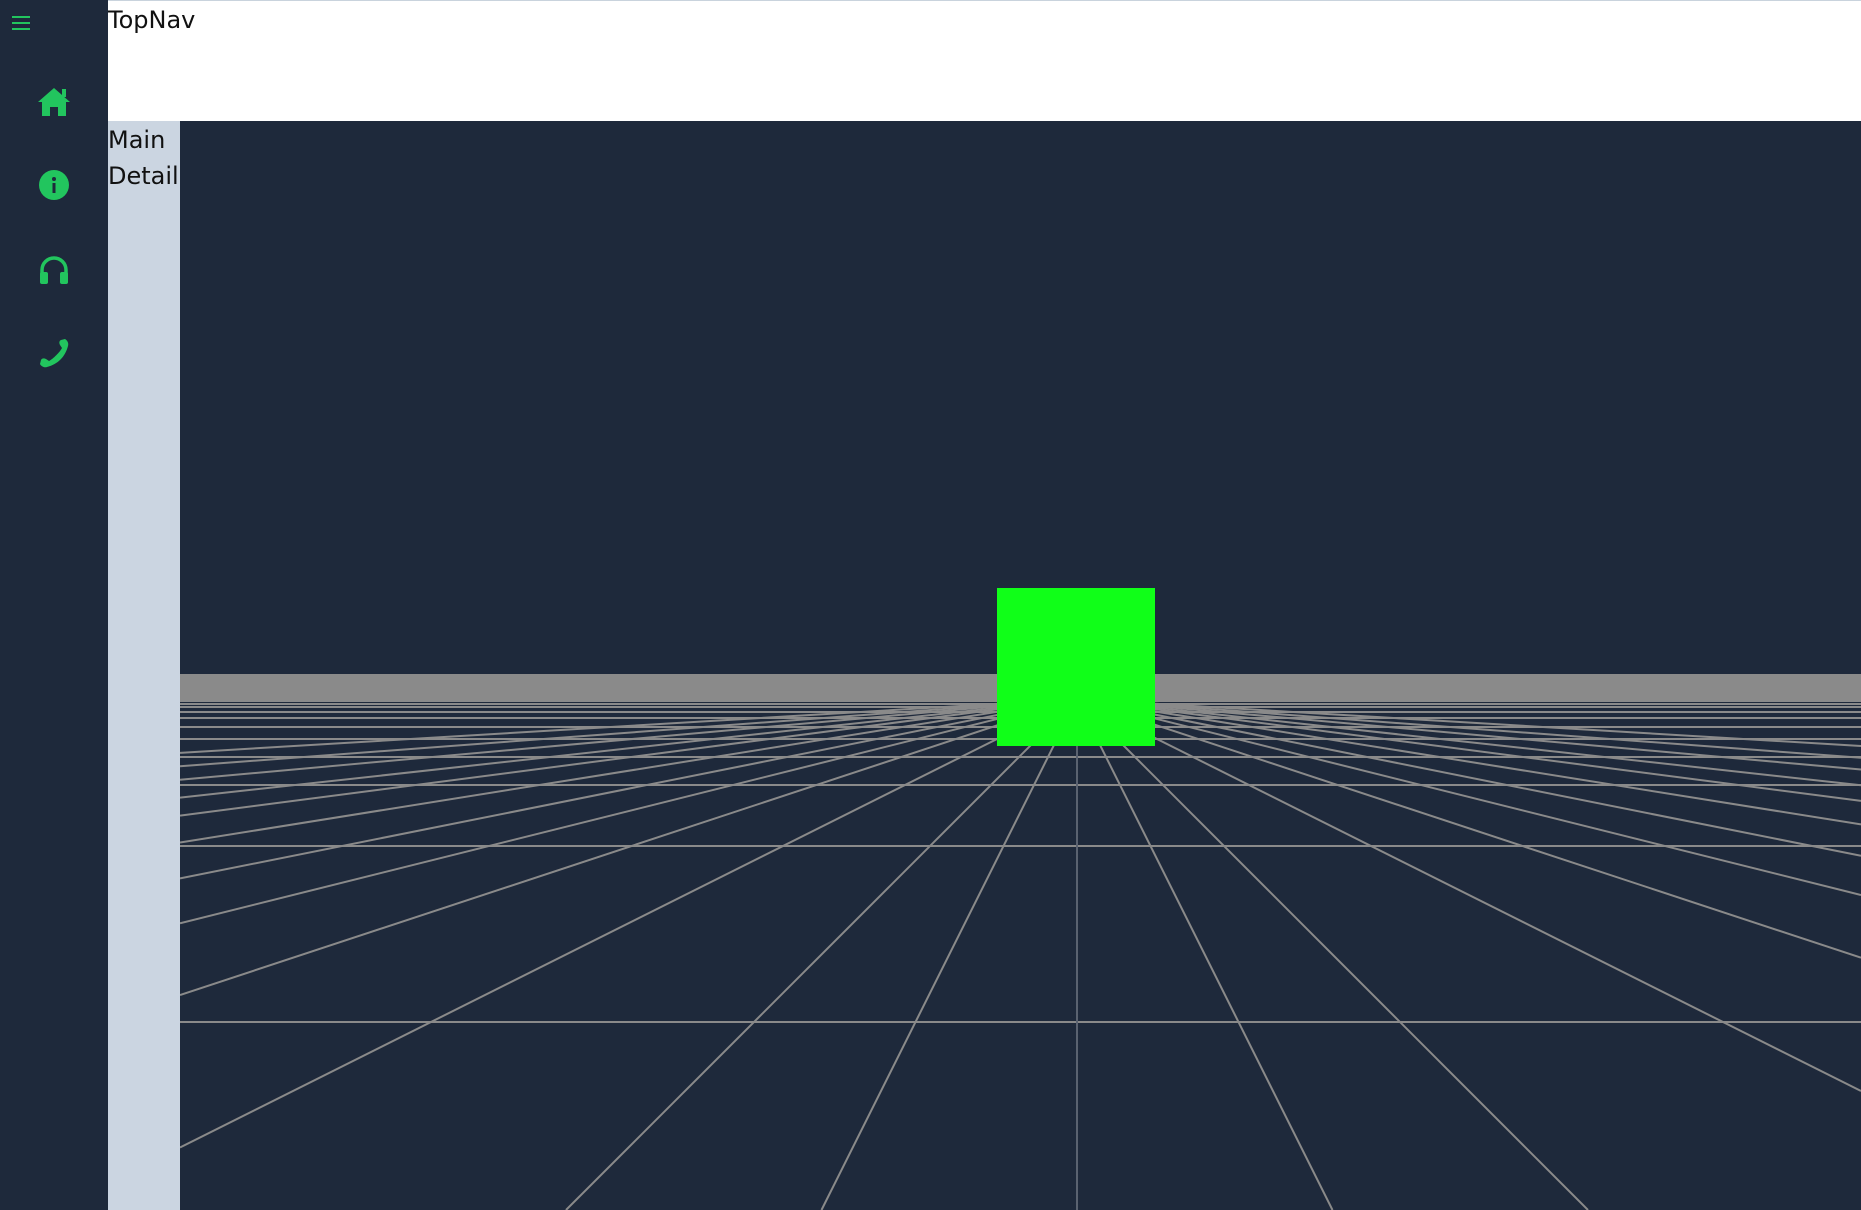 This screenshot has width=1861, height=1210. What do you see at coordinates (984, 60) in the screenshot?
I see `top-nav: TopNav` at bounding box center [984, 60].